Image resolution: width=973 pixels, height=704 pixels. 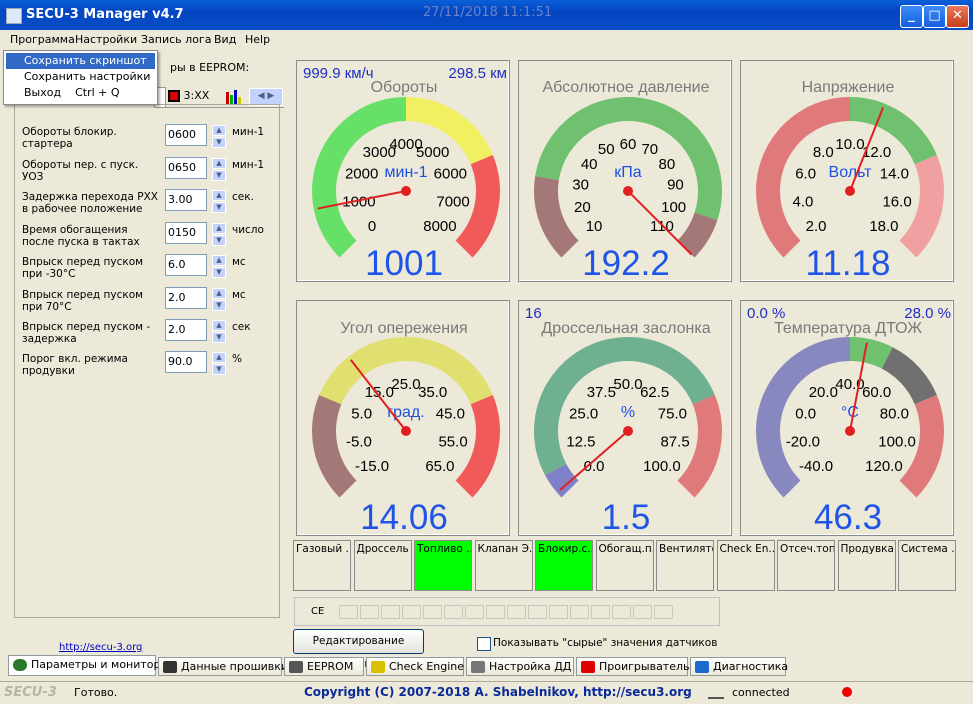 What do you see at coordinates (533, 313) in the screenshot?
I see `gauge-corner-left: 16` at bounding box center [533, 313].